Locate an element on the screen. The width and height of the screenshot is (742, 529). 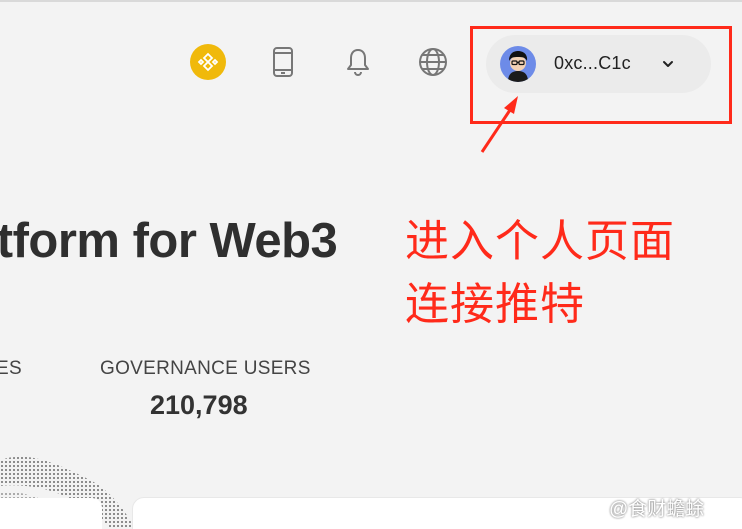
notifications-button is located at coordinates (358, 62).